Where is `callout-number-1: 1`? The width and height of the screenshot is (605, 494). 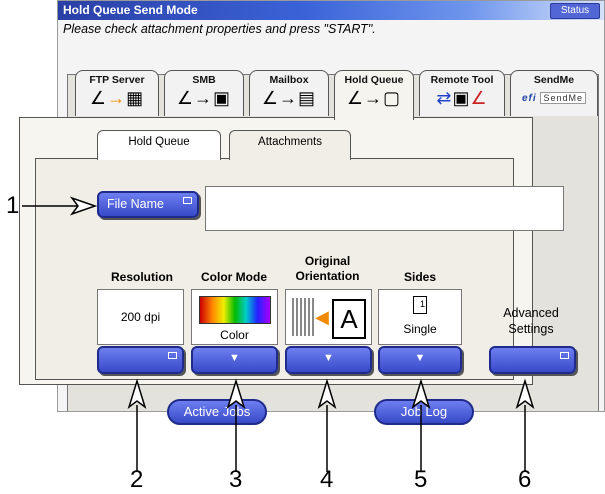 callout-number-1: 1 is located at coordinates (13, 205).